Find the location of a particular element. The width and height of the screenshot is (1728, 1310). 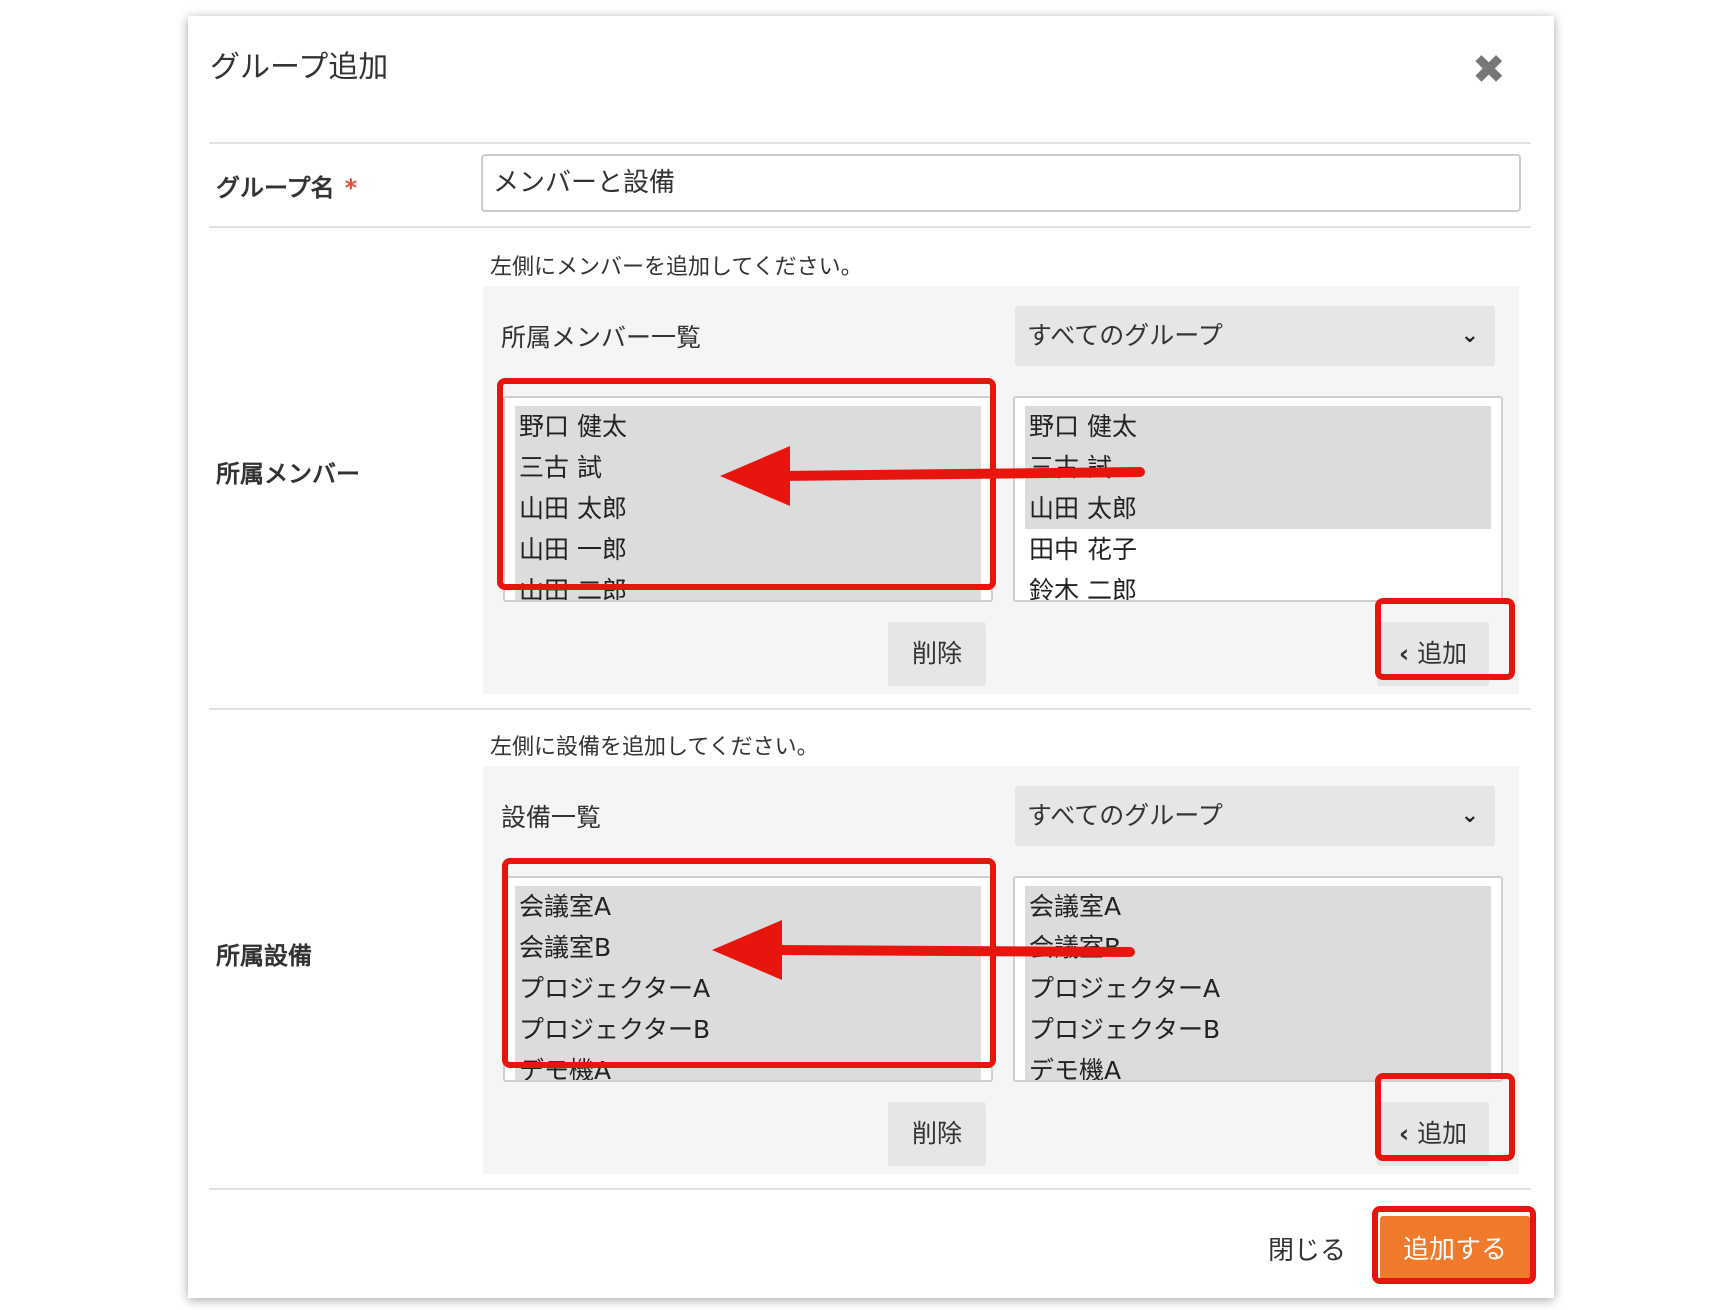

group-name-label: グループ名 * is located at coordinates (286, 185).